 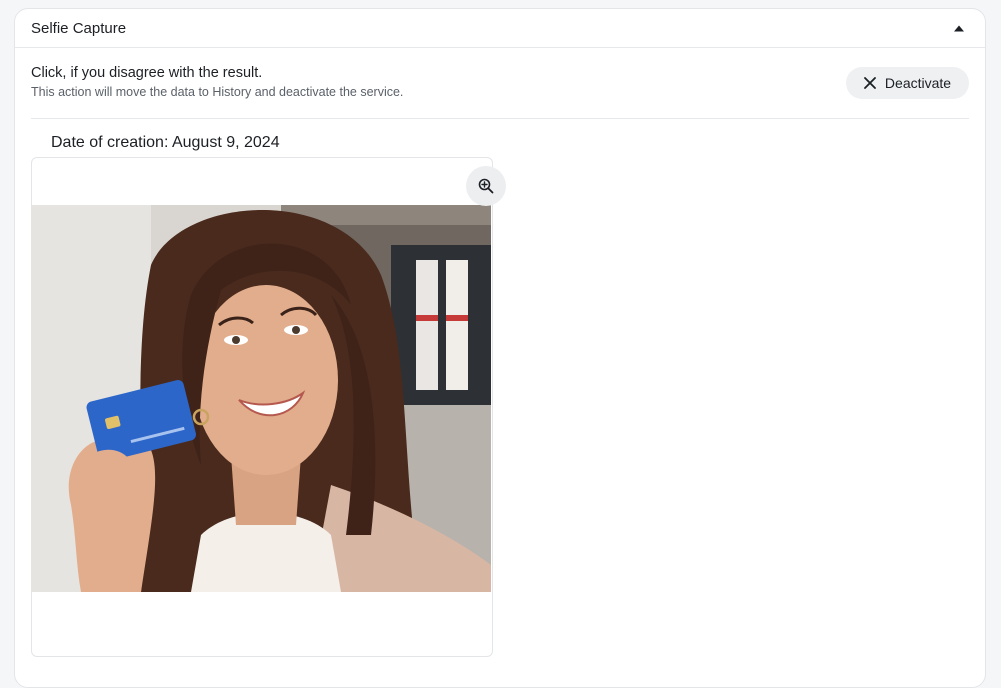 I want to click on notice-title: Click, if you disagree with the result., so click(x=147, y=73).